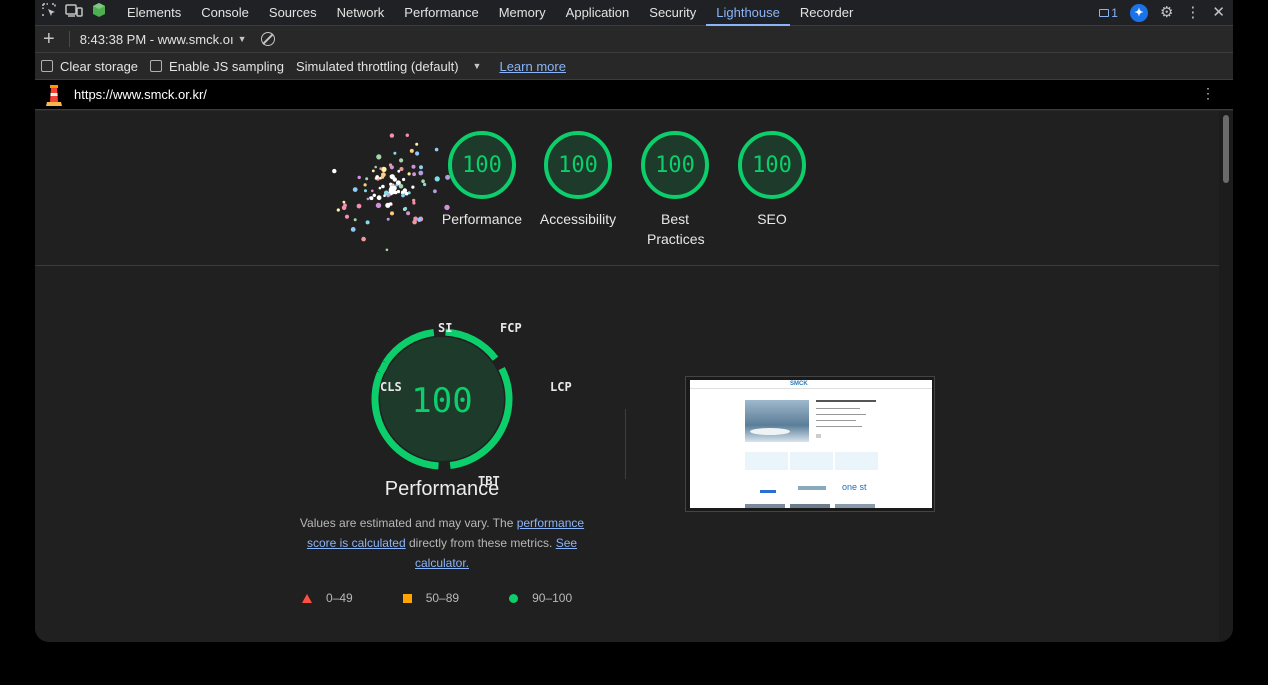 This screenshot has width=1268, height=685. What do you see at coordinates (522, 12) in the screenshot?
I see `tab-memory: Memory` at bounding box center [522, 12].